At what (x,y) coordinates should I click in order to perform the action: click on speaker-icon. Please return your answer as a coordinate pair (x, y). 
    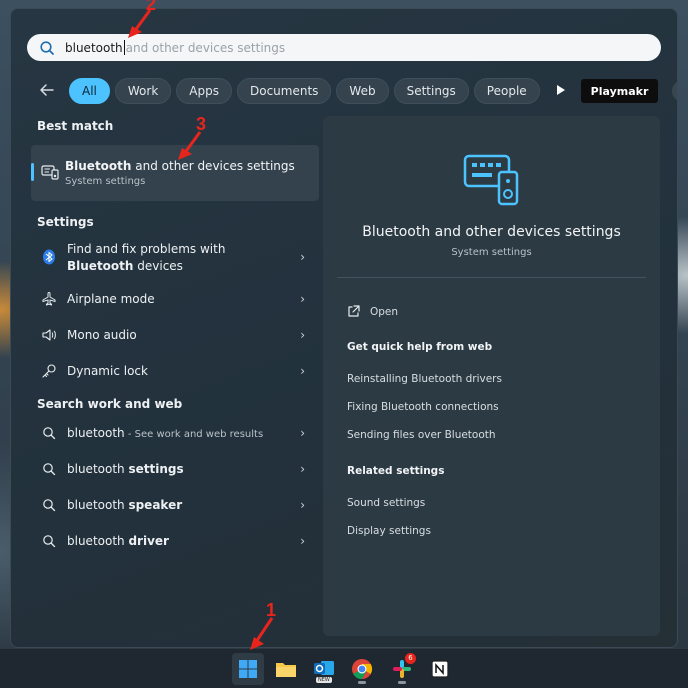
    Looking at the image, I should click on (49, 335).